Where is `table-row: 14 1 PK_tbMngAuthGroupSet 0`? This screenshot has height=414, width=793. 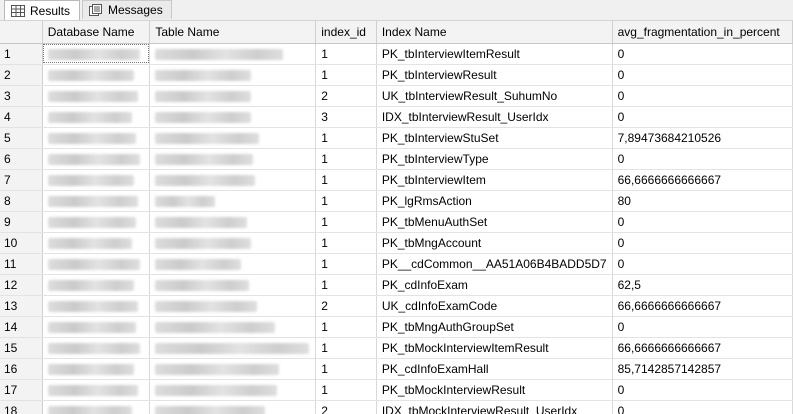
table-row: 14 1 PK_tbMngAuthGroupSet 0 is located at coordinates (396, 327).